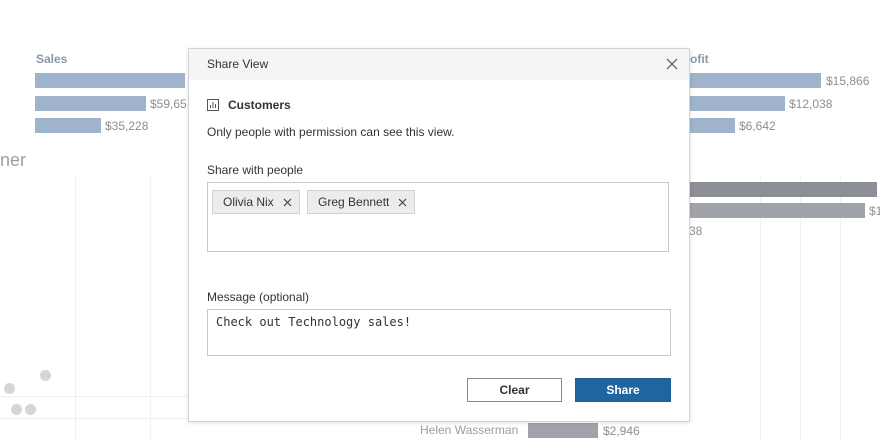 The height and width of the screenshot is (440, 880). What do you see at coordinates (248, 202) in the screenshot?
I see `recipient-name: Olivia Nix` at bounding box center [248, 202].